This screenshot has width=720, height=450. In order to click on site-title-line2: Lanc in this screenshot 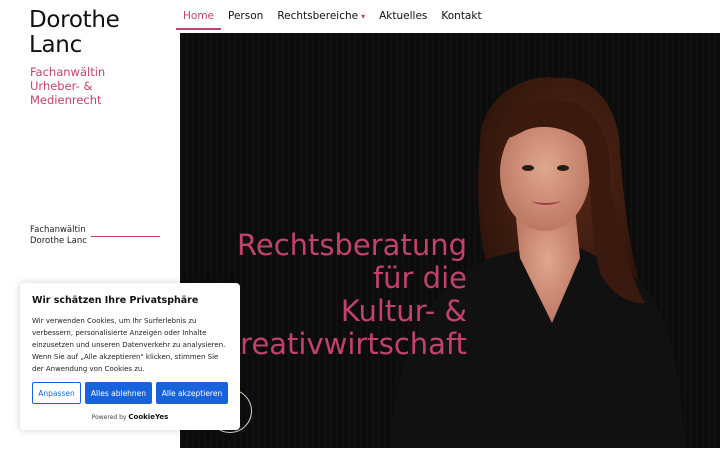, I will do `click(55, 45)`.